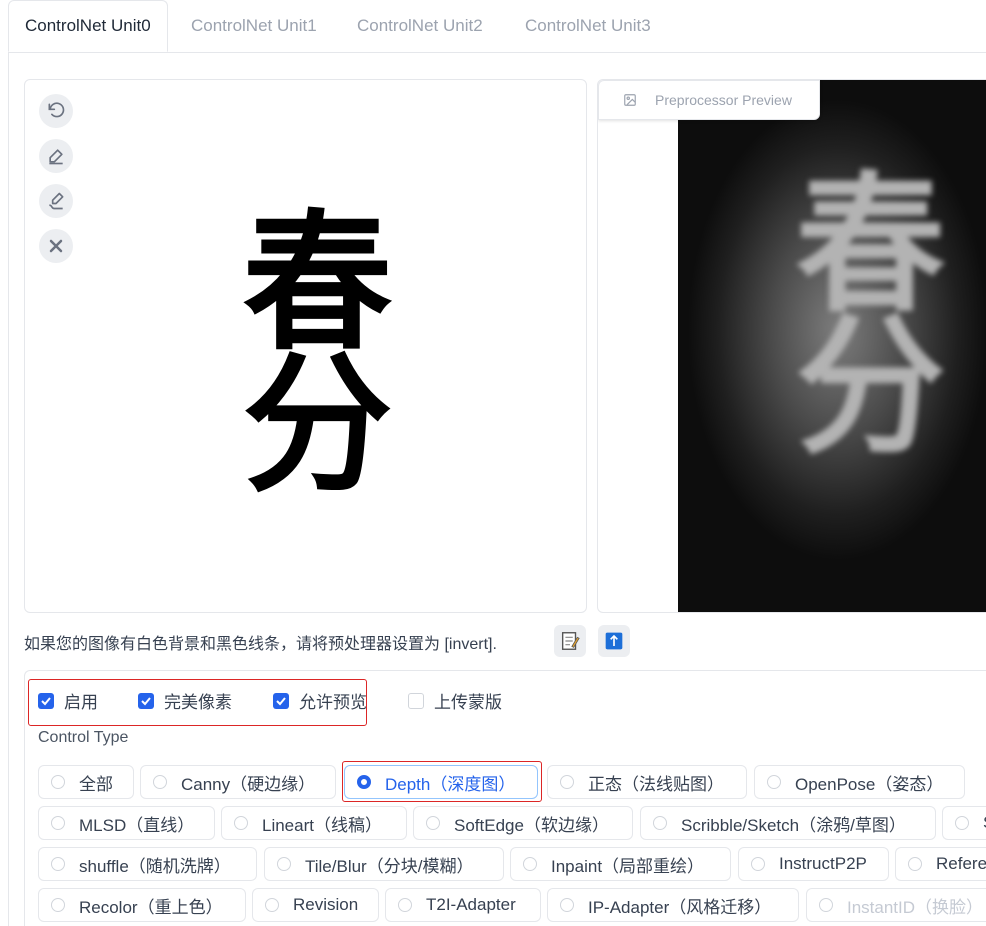 The height and width of the screenshot is (926, 986). What do you see at coordinates (364, 782) in the screenshot?
I see `radio-selected-icon` at bounding box center [364, 782].